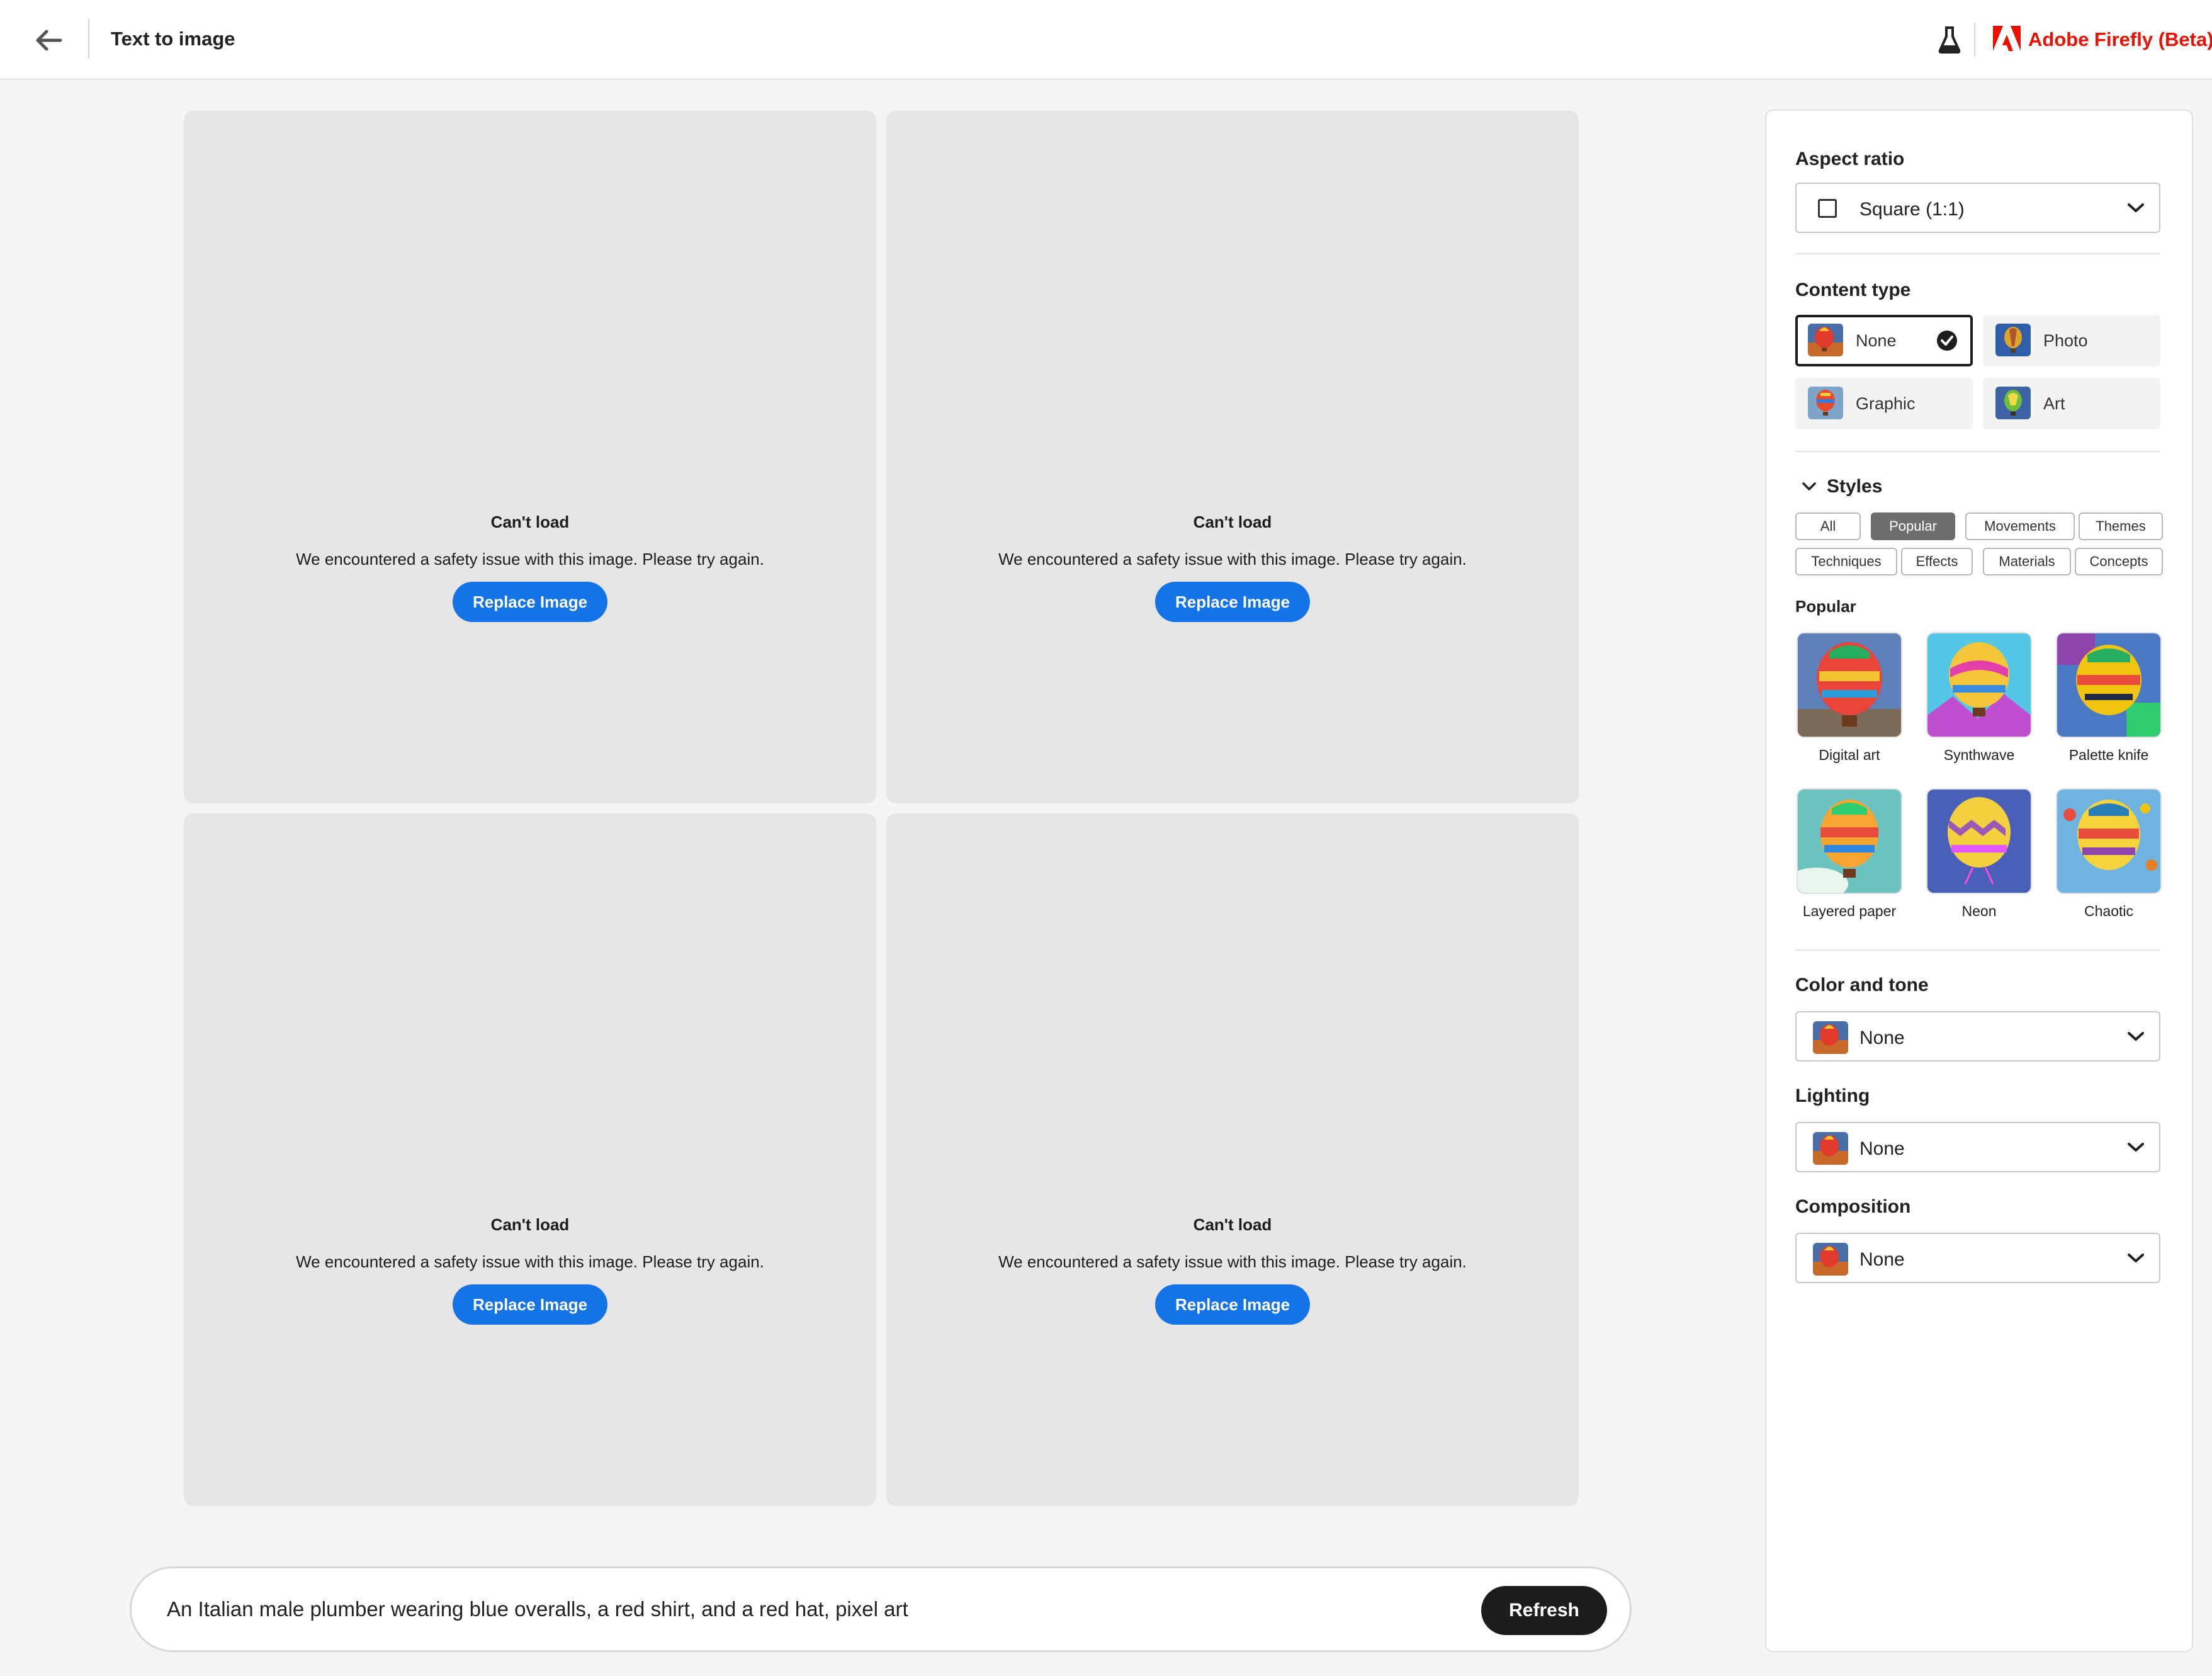 The image size is (2212, 1676). I want to click on style-layered-paper: Layered paper, so click(1850, 855).